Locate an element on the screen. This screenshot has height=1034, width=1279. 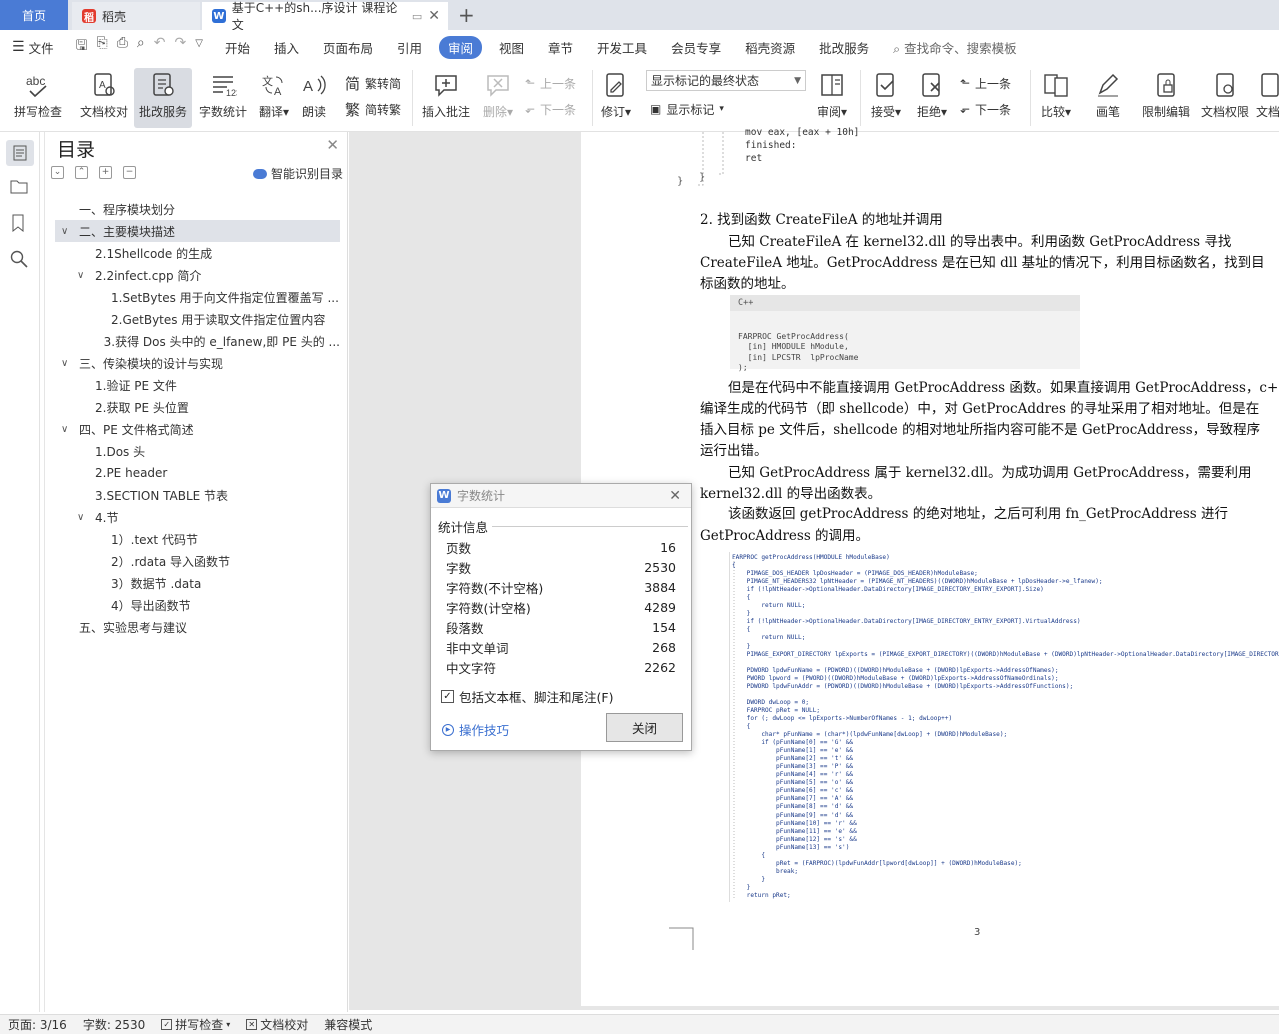
window-icon: ▭ is located at coordinates (417, 16).